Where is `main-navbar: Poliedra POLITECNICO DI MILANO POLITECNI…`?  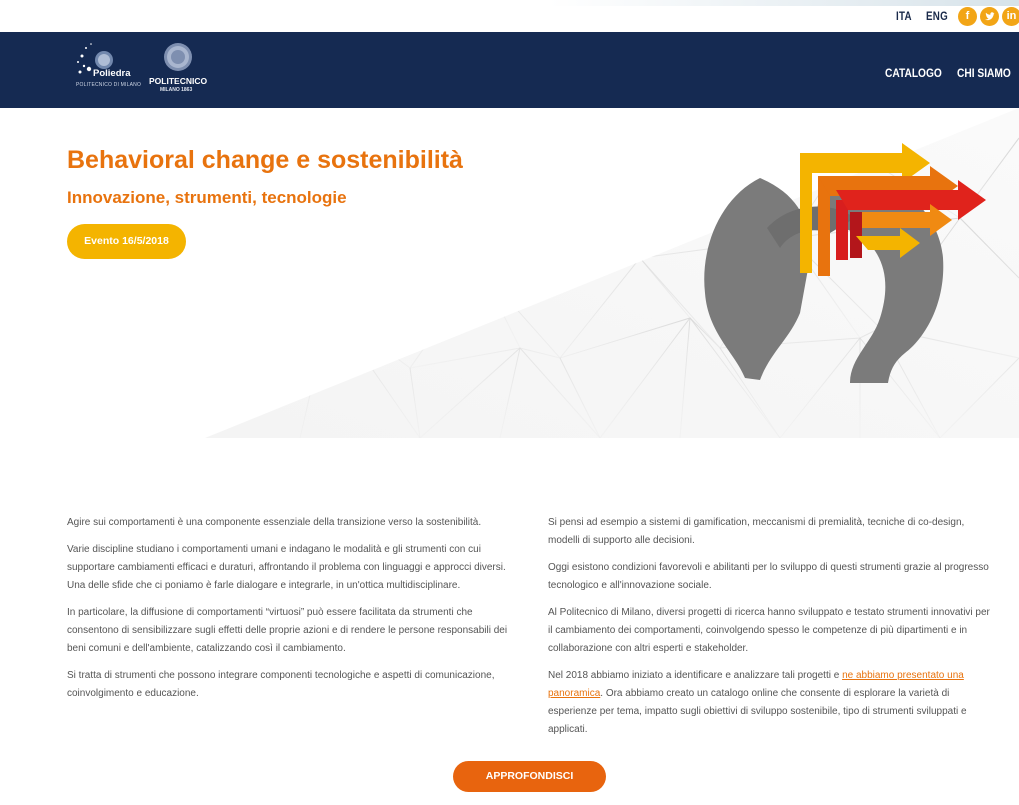
main-navbar: Poliedra POLITECNICO DI MILANO POLITECNI… is located at coordinates (509, 70).